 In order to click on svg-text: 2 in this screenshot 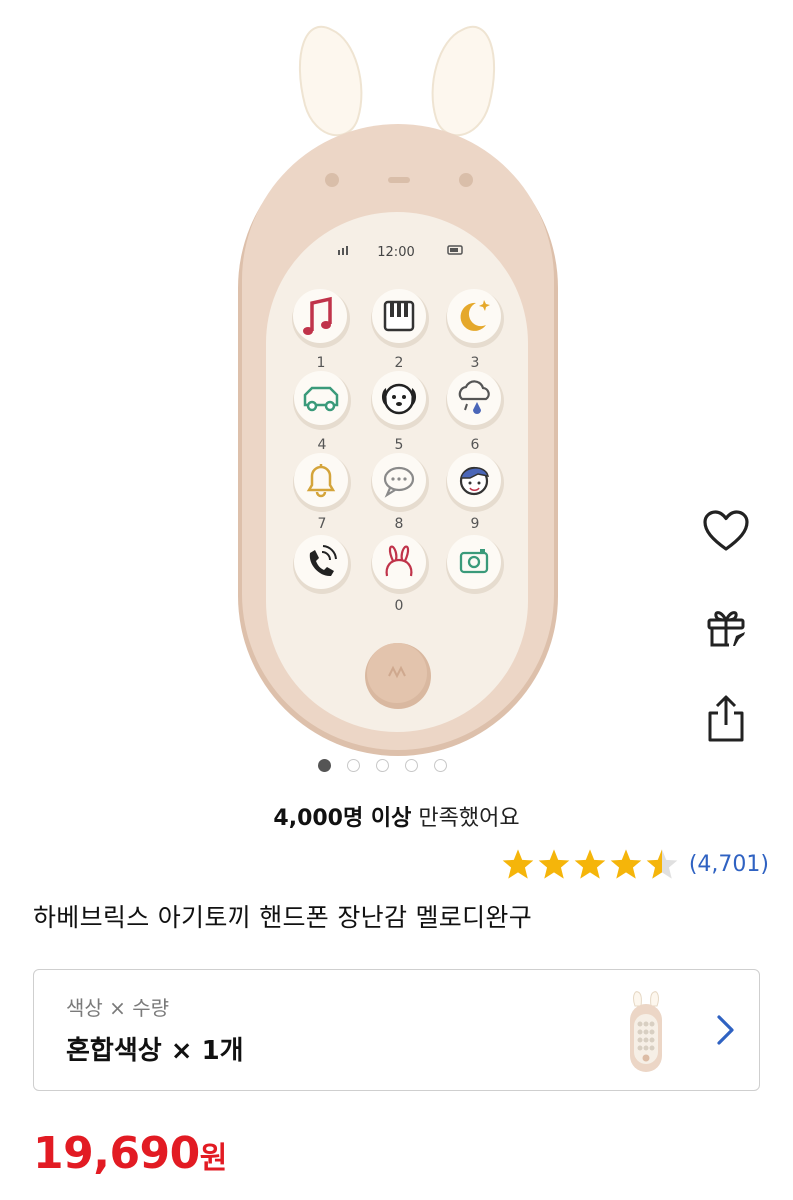, I will do `click(399, 363)`.